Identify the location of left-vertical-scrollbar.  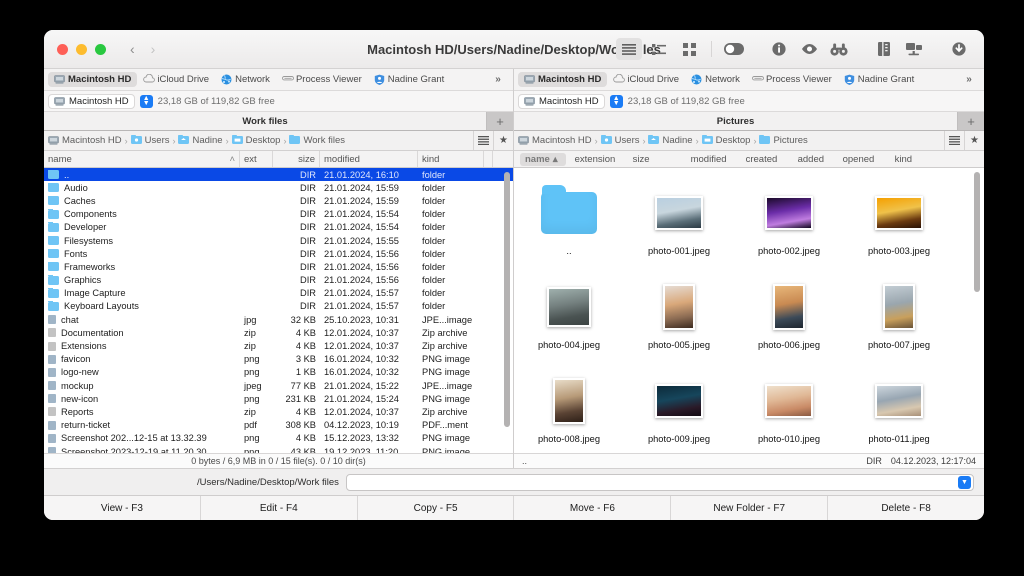
(507, 299).